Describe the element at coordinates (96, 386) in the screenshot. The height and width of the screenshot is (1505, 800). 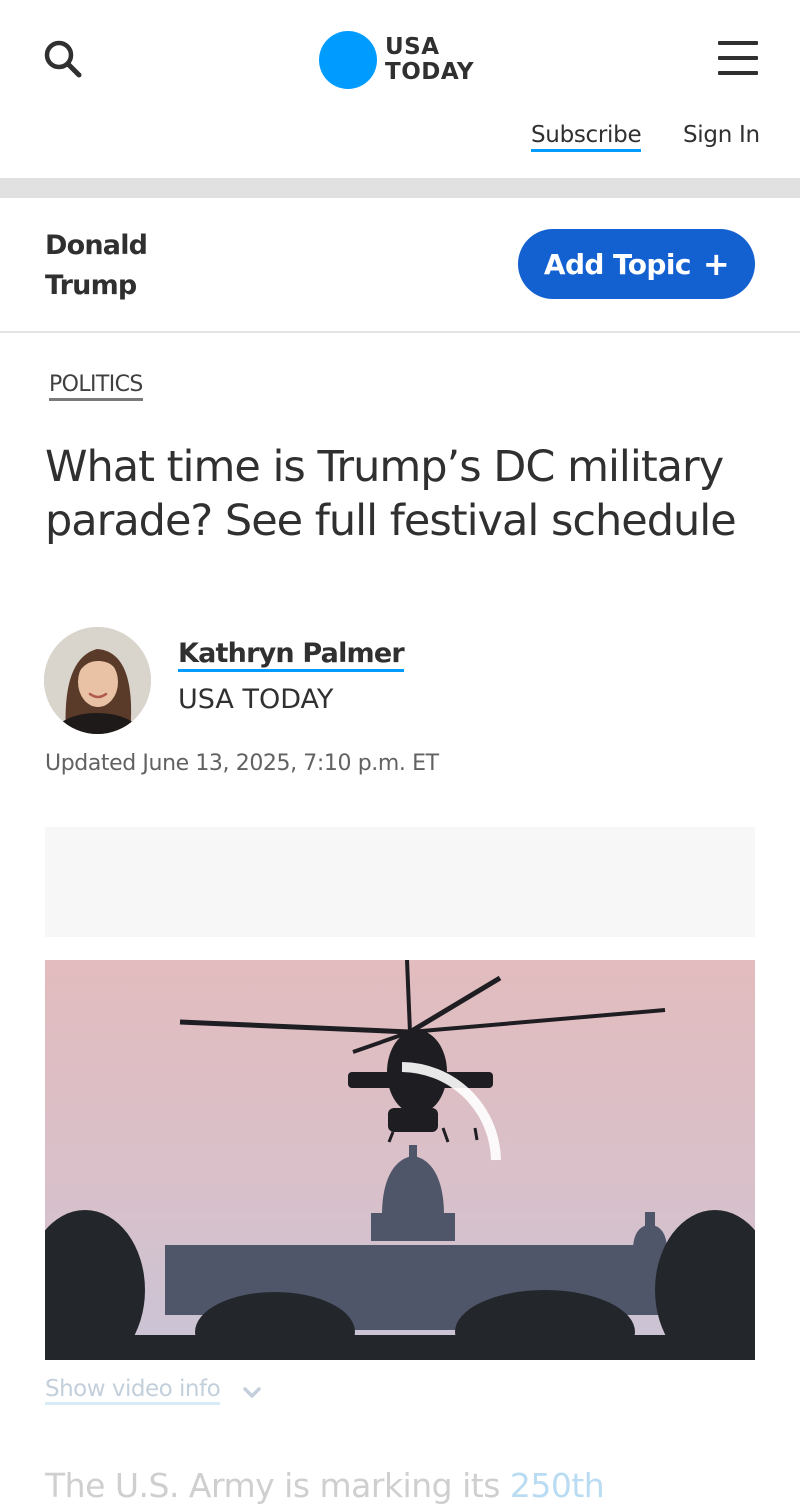
I see `category-link: POLITICS` at that location.